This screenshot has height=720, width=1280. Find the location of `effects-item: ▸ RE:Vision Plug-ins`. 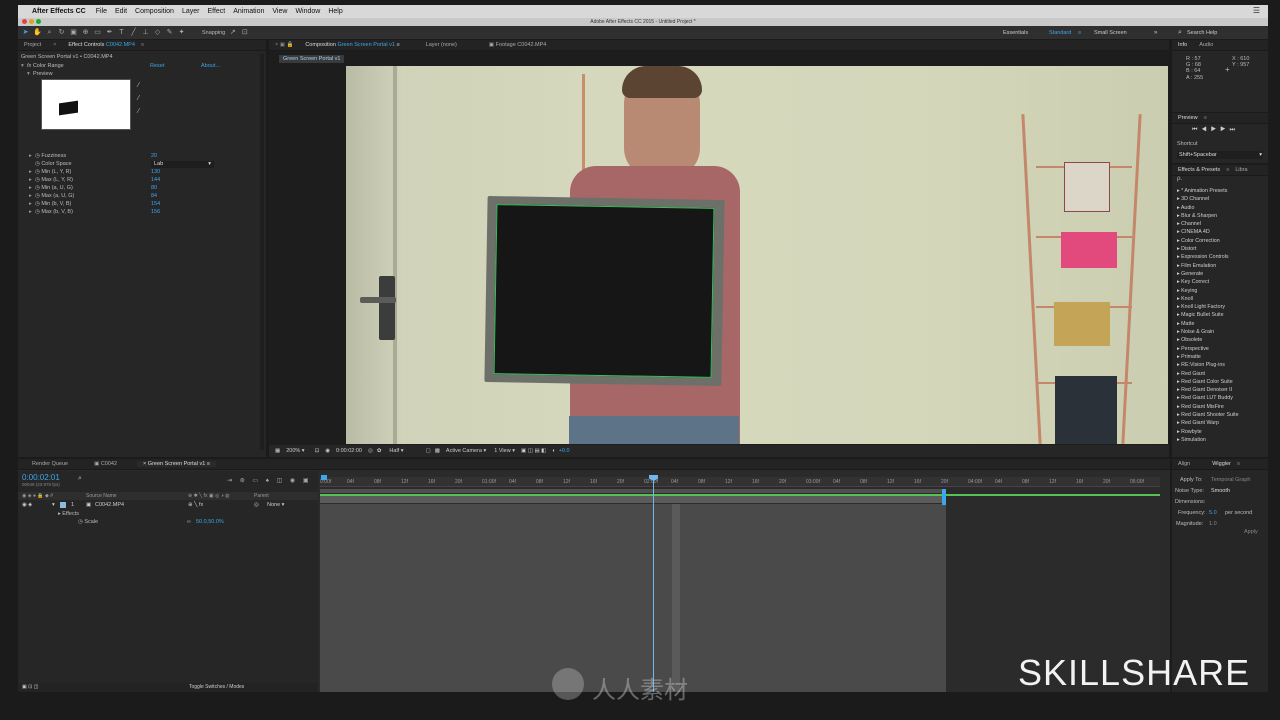

effects-item: ▸ RE:Vision Plug-ins is located at coordinates (1220, 365).